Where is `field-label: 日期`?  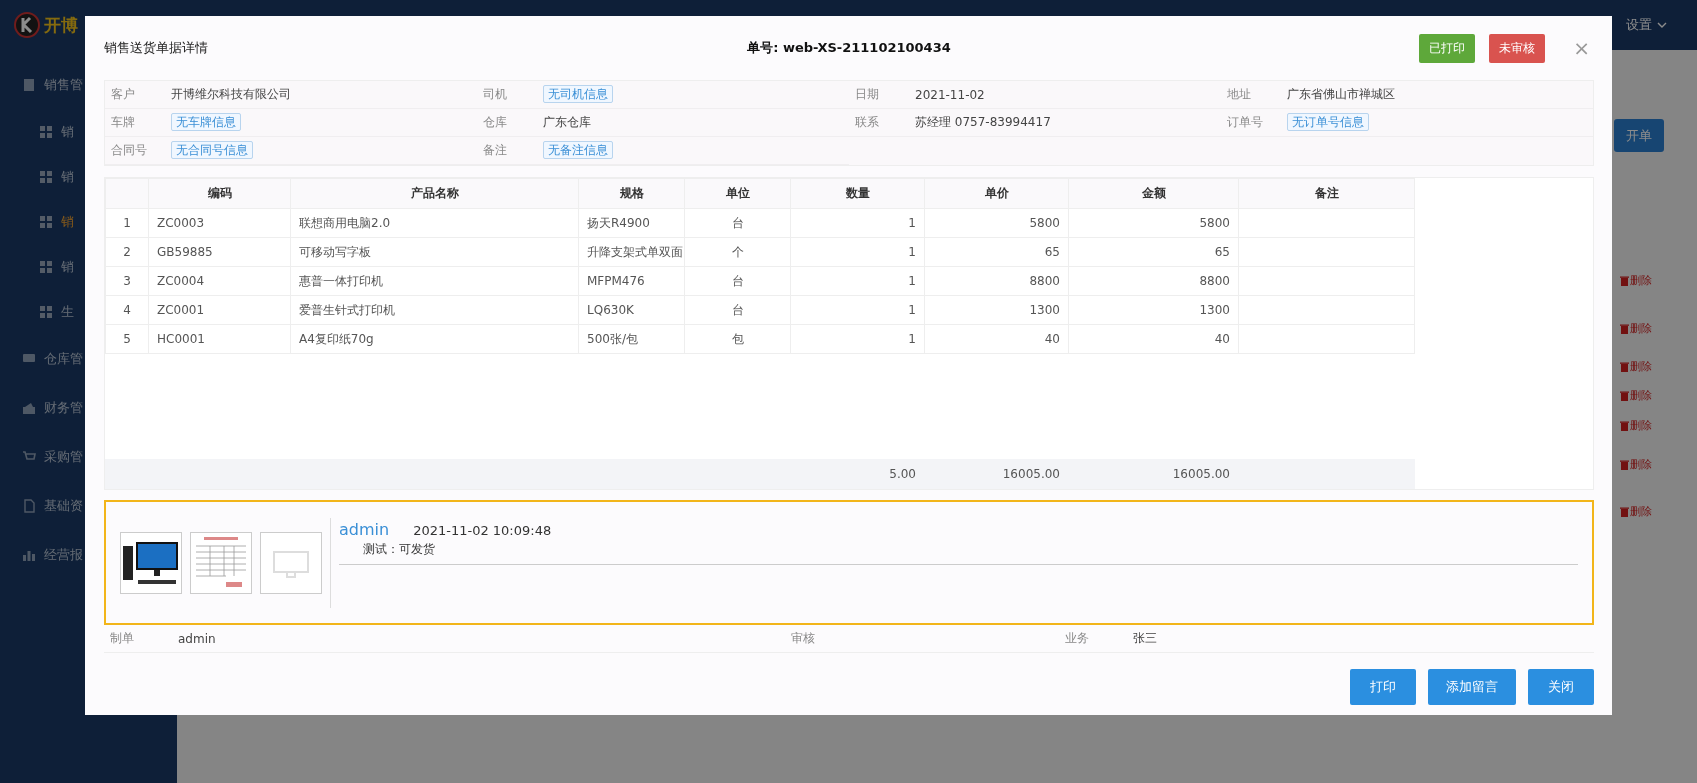 field-label: 日期 is located at coordinates (867, 94).